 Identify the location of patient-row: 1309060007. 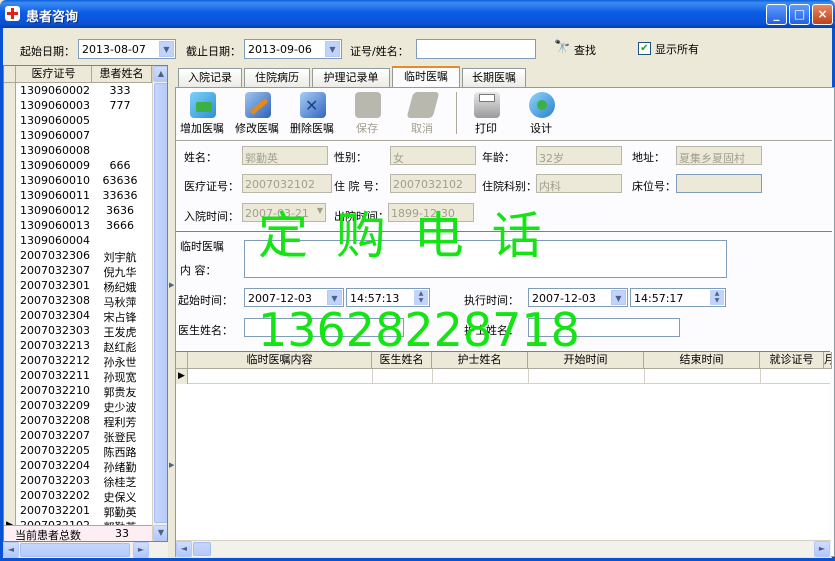
(78, 135).